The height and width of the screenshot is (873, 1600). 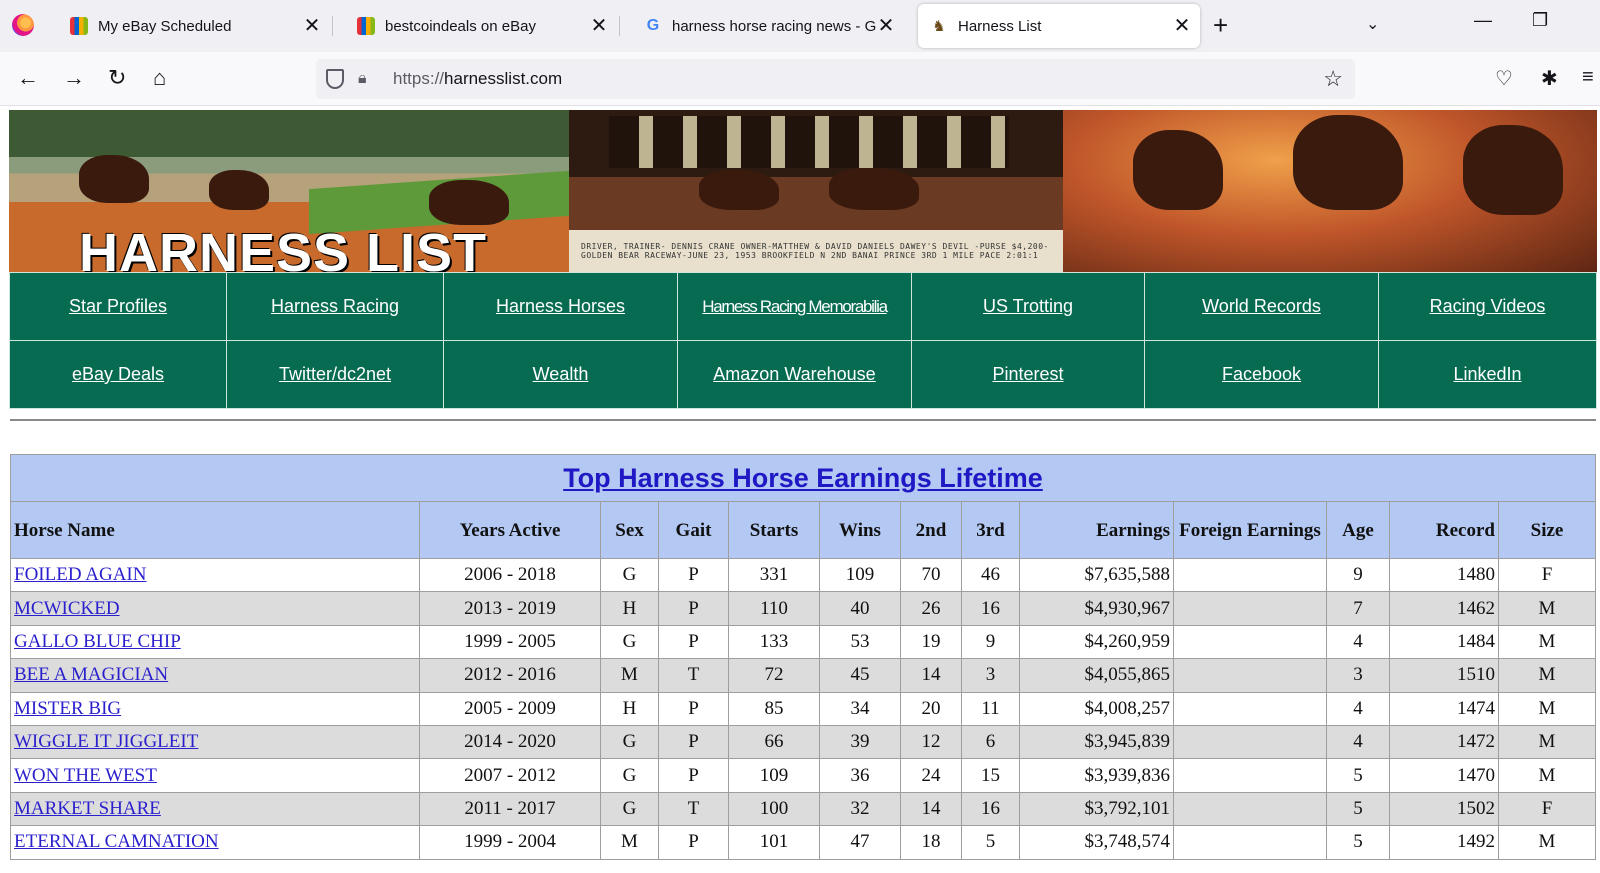 What do you see at coordinates (1220, 25) in the screenshot?
I see `new-tab-button: +` at bounding box center [1220, 25].